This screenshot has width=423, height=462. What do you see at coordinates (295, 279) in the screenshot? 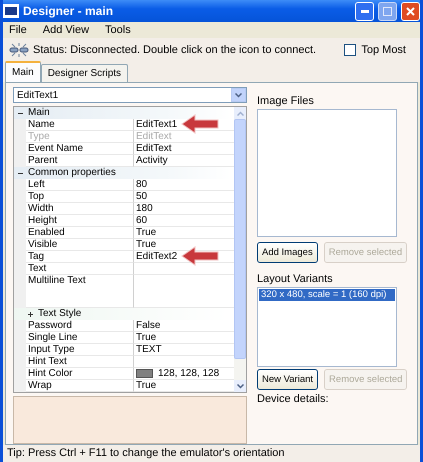
I see `section-label: Layout Variants` at bounding box center [295, 279].